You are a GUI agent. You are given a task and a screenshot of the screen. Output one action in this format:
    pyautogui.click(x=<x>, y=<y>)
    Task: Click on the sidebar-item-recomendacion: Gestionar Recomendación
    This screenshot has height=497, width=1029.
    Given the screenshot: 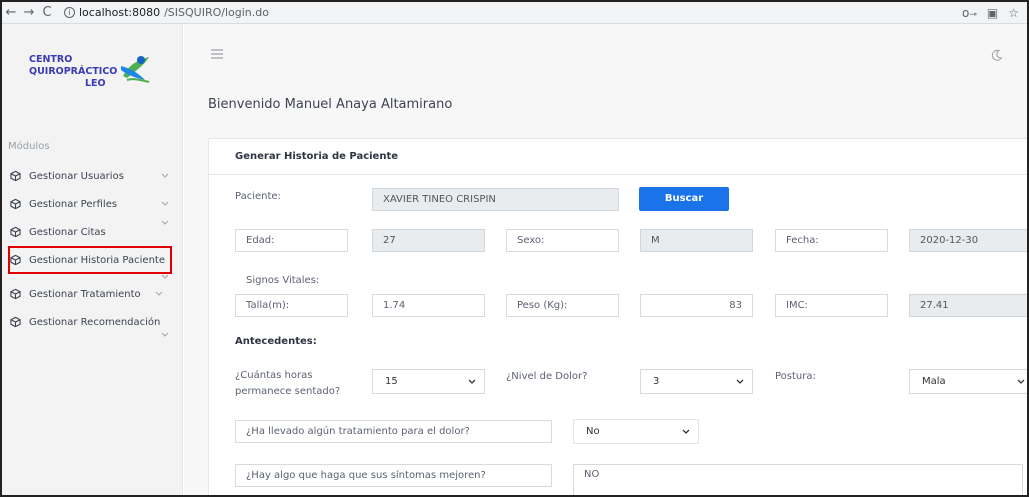 What is the action you would take?
    pyautogui.click(x=92, y=322)
    